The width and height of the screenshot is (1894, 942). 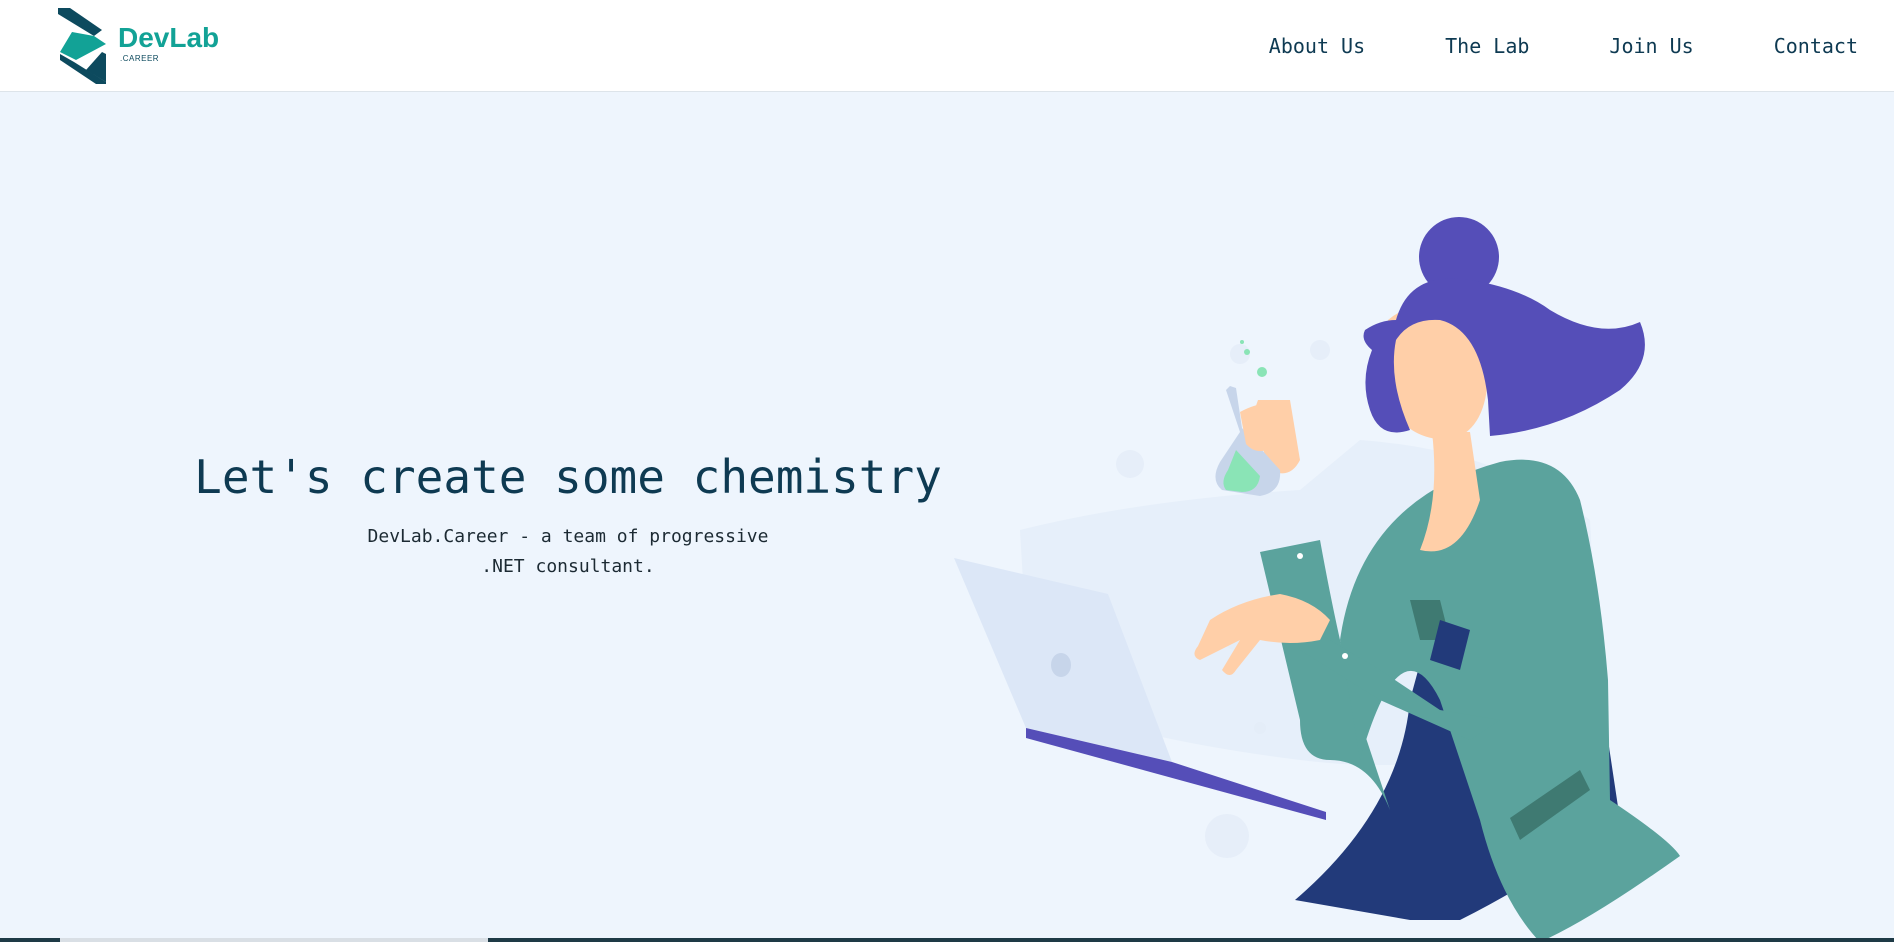 I want to click on devlab-logo: DevLab .CAREER, so click(x=137, y=46).